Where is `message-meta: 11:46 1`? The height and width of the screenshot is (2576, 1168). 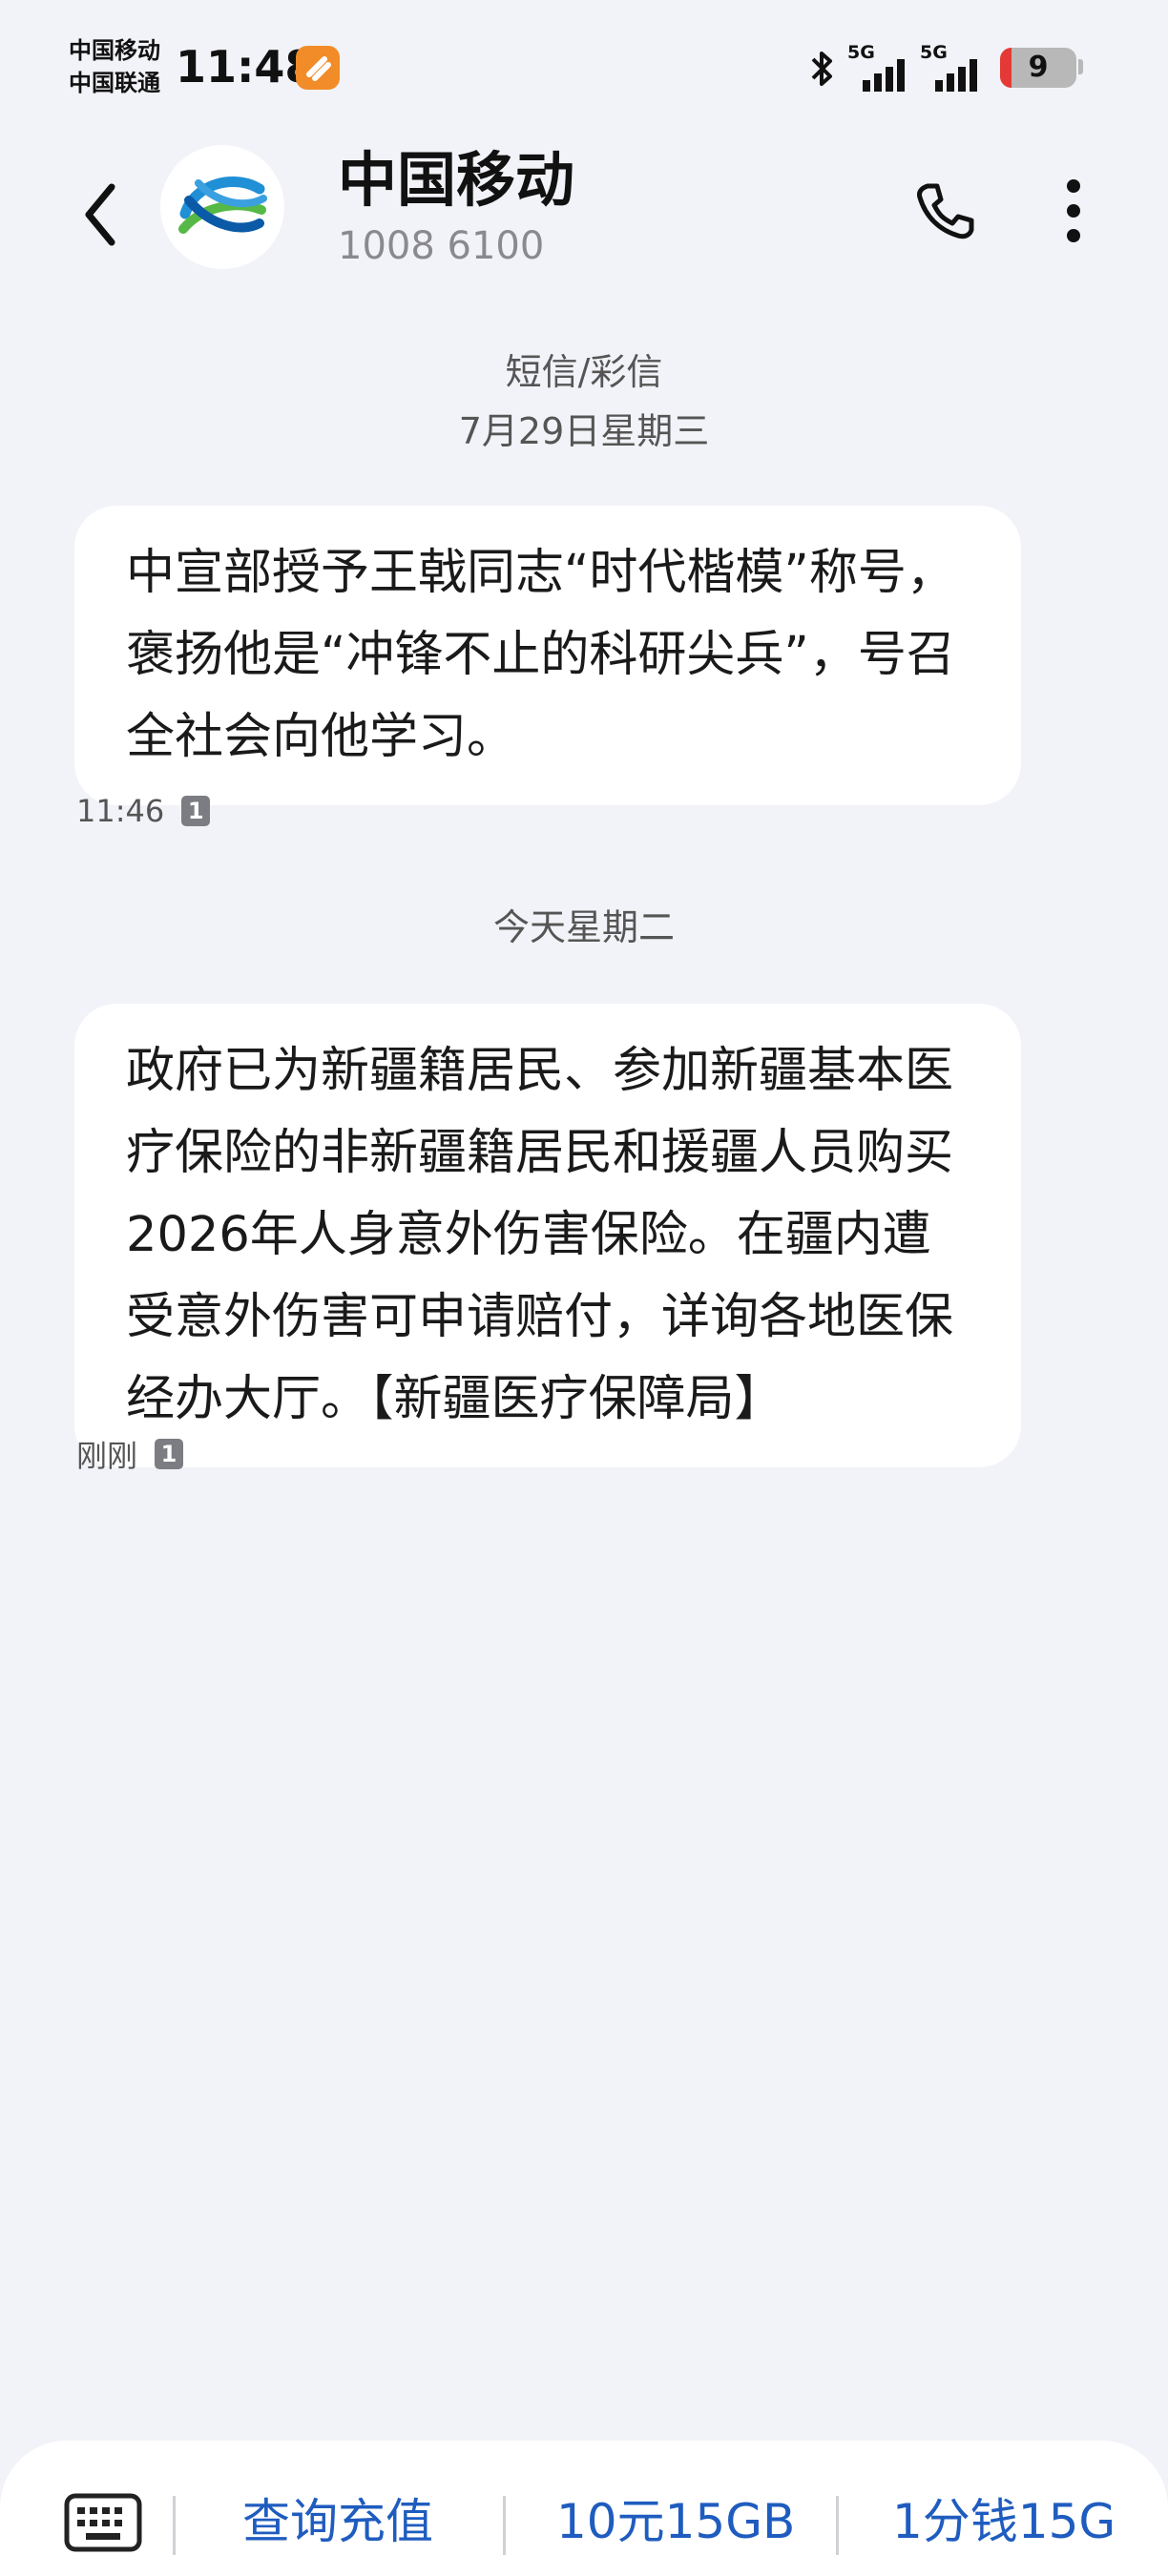
message-meta: 11:46 1 is located at coordinates (143, 811).